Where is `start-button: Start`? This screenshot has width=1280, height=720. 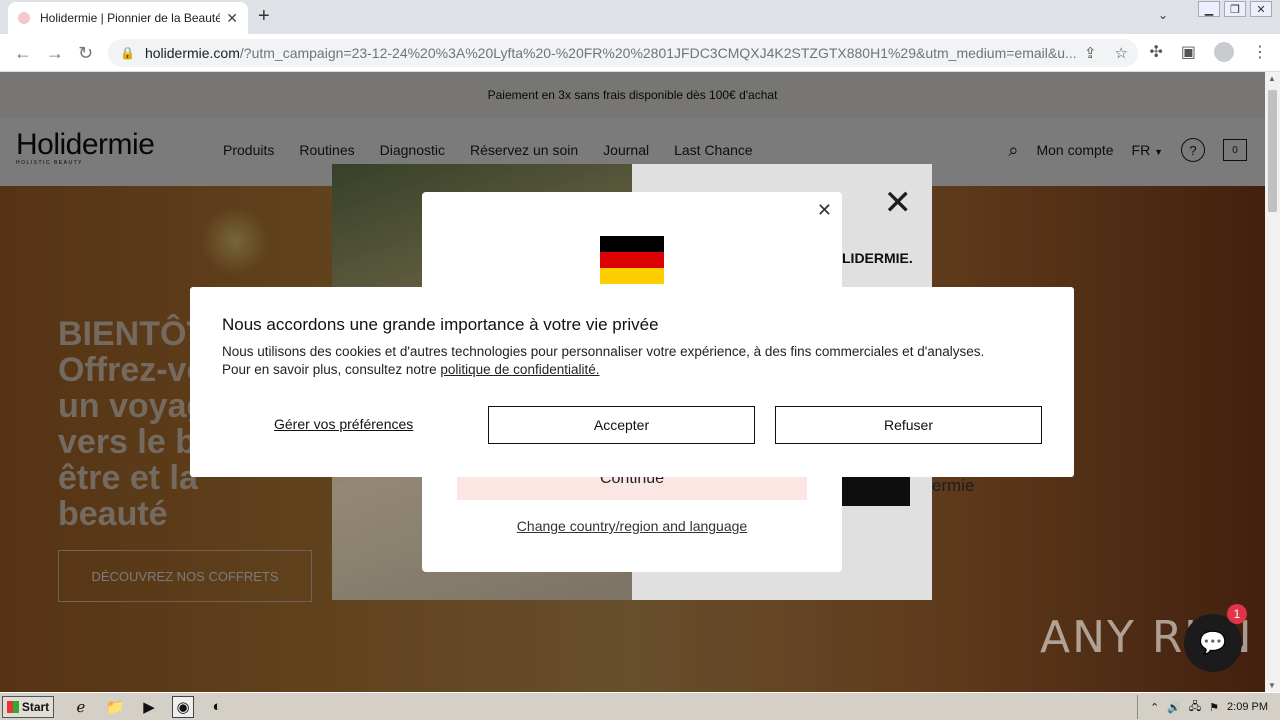 start-button: Start is located at coordinates (28, 706).